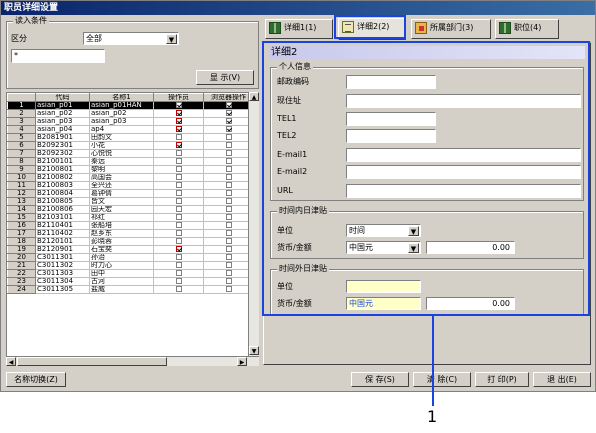 This screenshot has height=433, width=596. I want to click on table-row: 18 B2120101 彭晓蓉, so click(130, 241).